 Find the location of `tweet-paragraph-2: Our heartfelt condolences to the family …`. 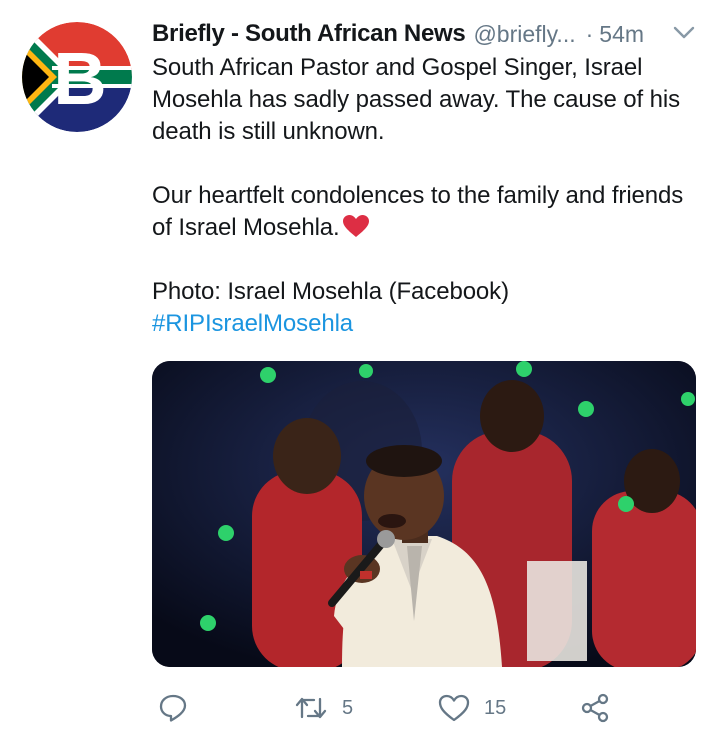

tweet-paragraph-2: Our heartfelt condolences to the family … is located at coordinates (426, 212).